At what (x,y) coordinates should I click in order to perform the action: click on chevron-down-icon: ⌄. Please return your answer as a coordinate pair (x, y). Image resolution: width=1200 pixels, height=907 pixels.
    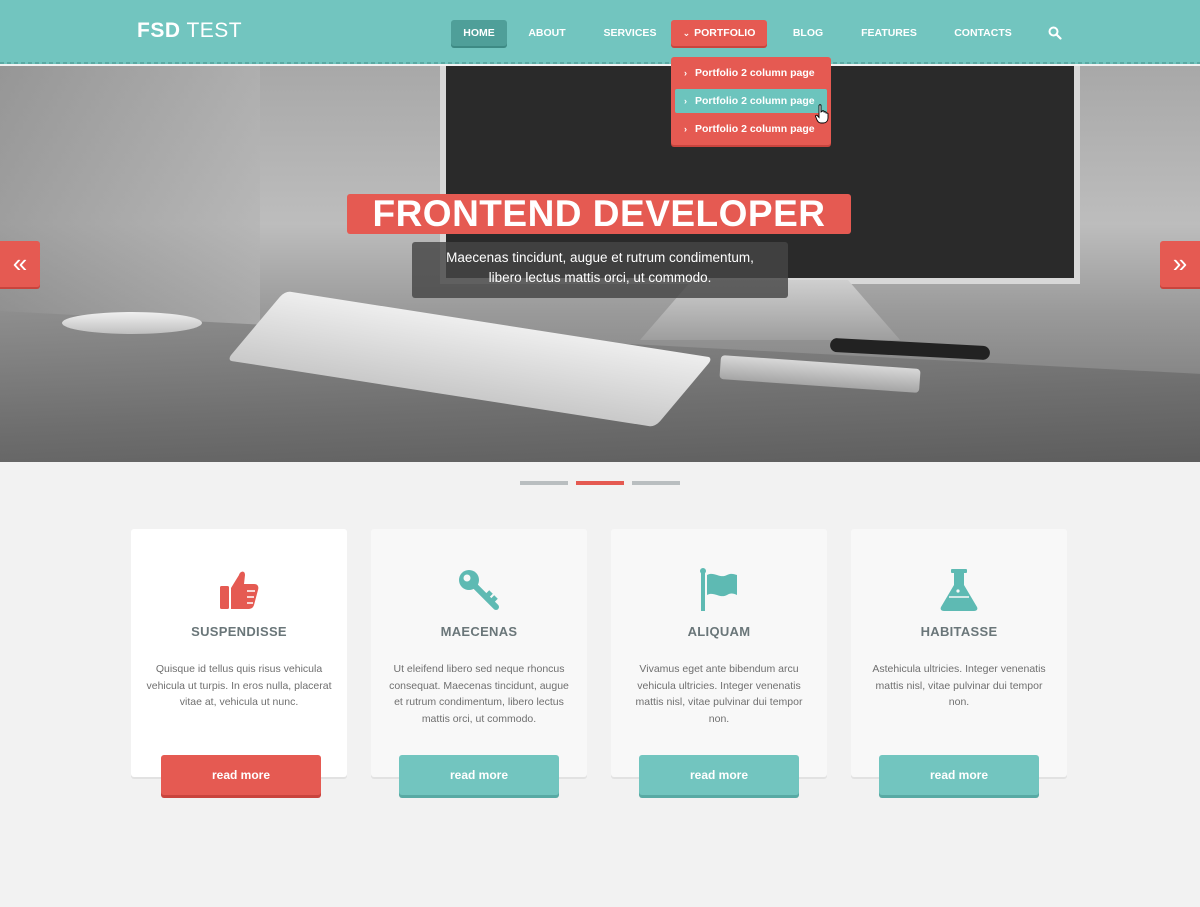
    Looking at the image, I should click on (686, 33).